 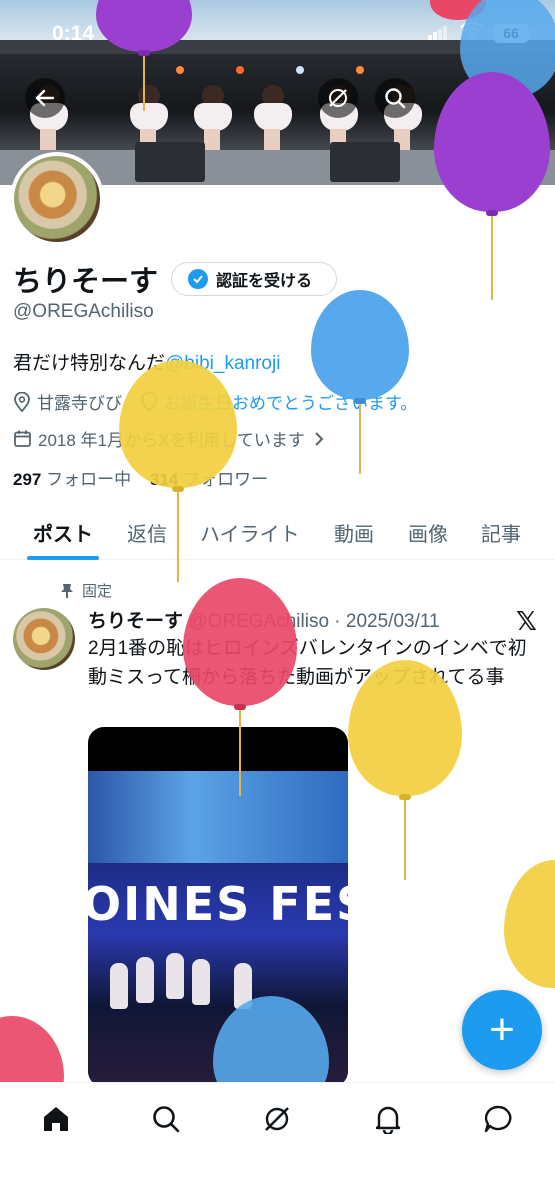 I want to click on profile-handle: @OREGAchiliso, so click(x=83, y=311).